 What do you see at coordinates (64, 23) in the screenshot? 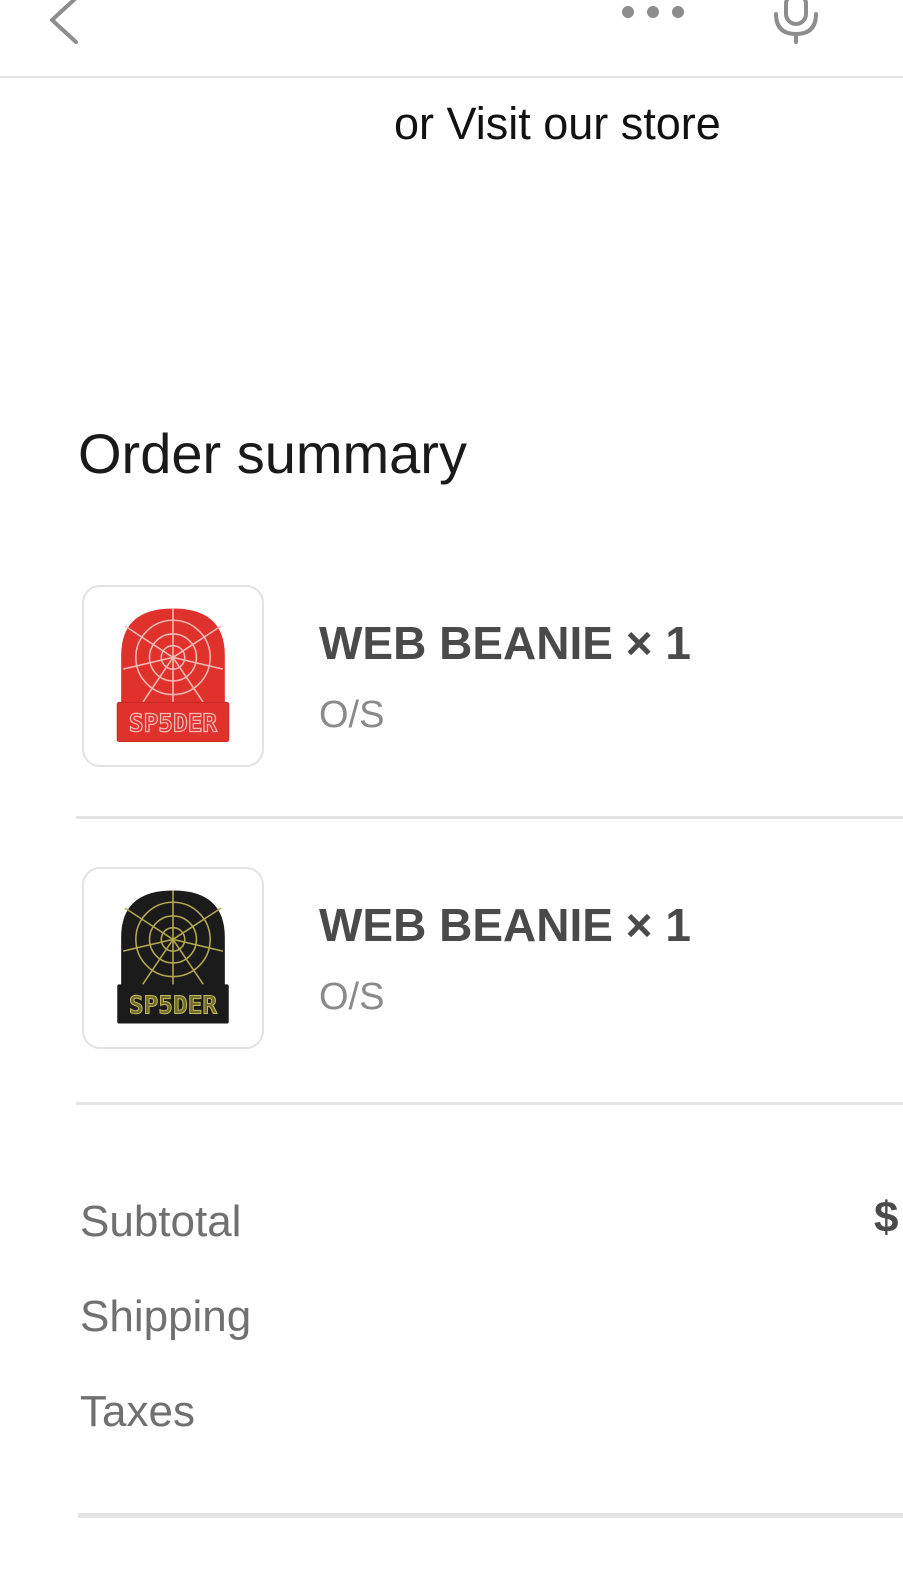
I see `chevron-left-icon` at bounding box center [64, 23].